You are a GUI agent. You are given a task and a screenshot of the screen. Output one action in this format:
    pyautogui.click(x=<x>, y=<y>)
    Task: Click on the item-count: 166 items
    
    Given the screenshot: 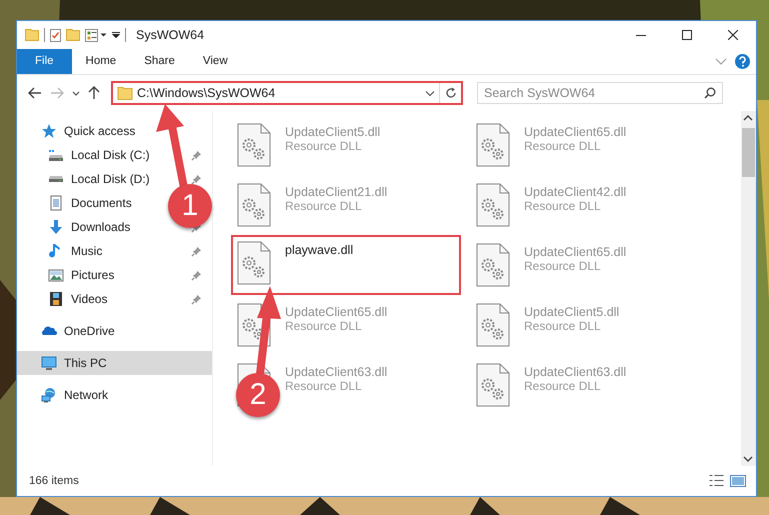 What is the action you would take?
    pyautogui.click(x=54, y=481)
    